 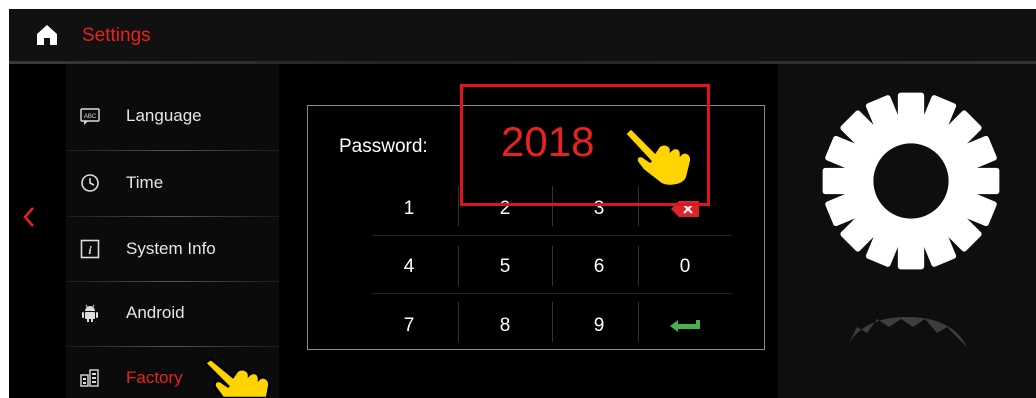 What do you see at coordinates (89, 378) in the screenshot?
I see `factory-icon` at bounding box center [89, 378].